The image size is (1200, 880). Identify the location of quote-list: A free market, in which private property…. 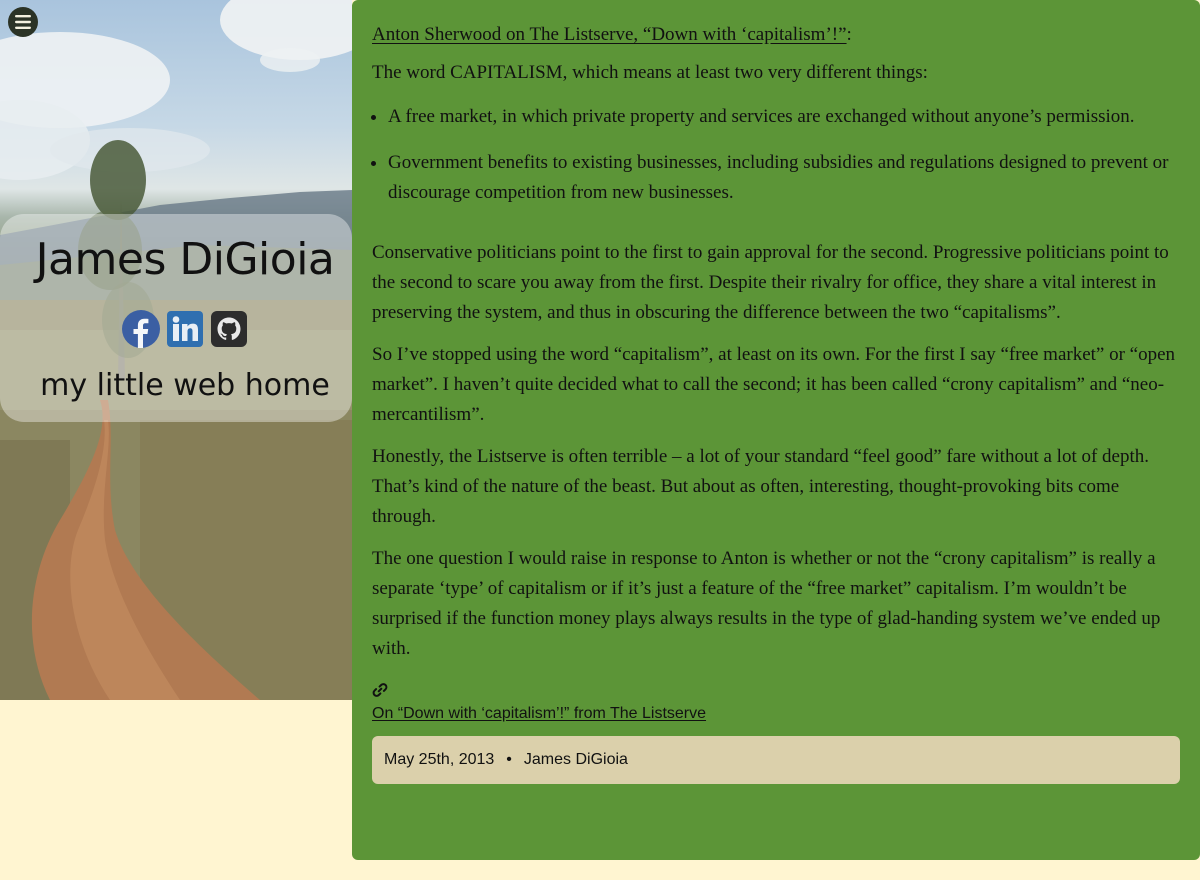
(776, 155).